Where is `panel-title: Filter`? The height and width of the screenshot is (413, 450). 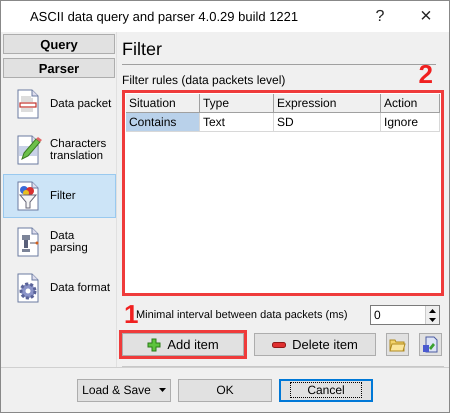 panel-title: Filter is located at coordinates (279, 49).